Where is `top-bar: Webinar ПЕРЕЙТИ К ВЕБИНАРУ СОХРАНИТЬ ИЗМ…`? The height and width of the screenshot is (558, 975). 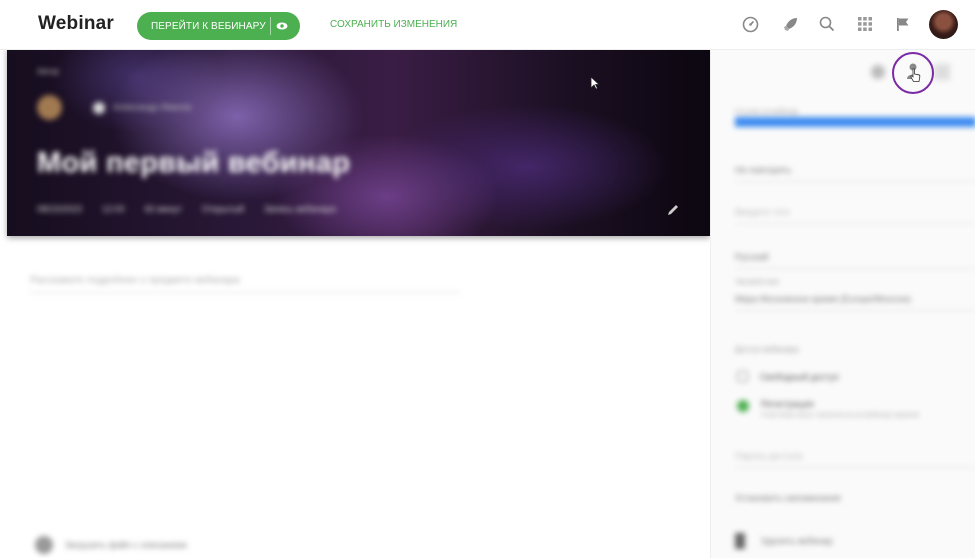 top-bar: Webinar ПЕРЕЙТИ К ВЕБИНАРУ СОХРАНИТЬ ИЗМ… is located at coordinates (487, 25).